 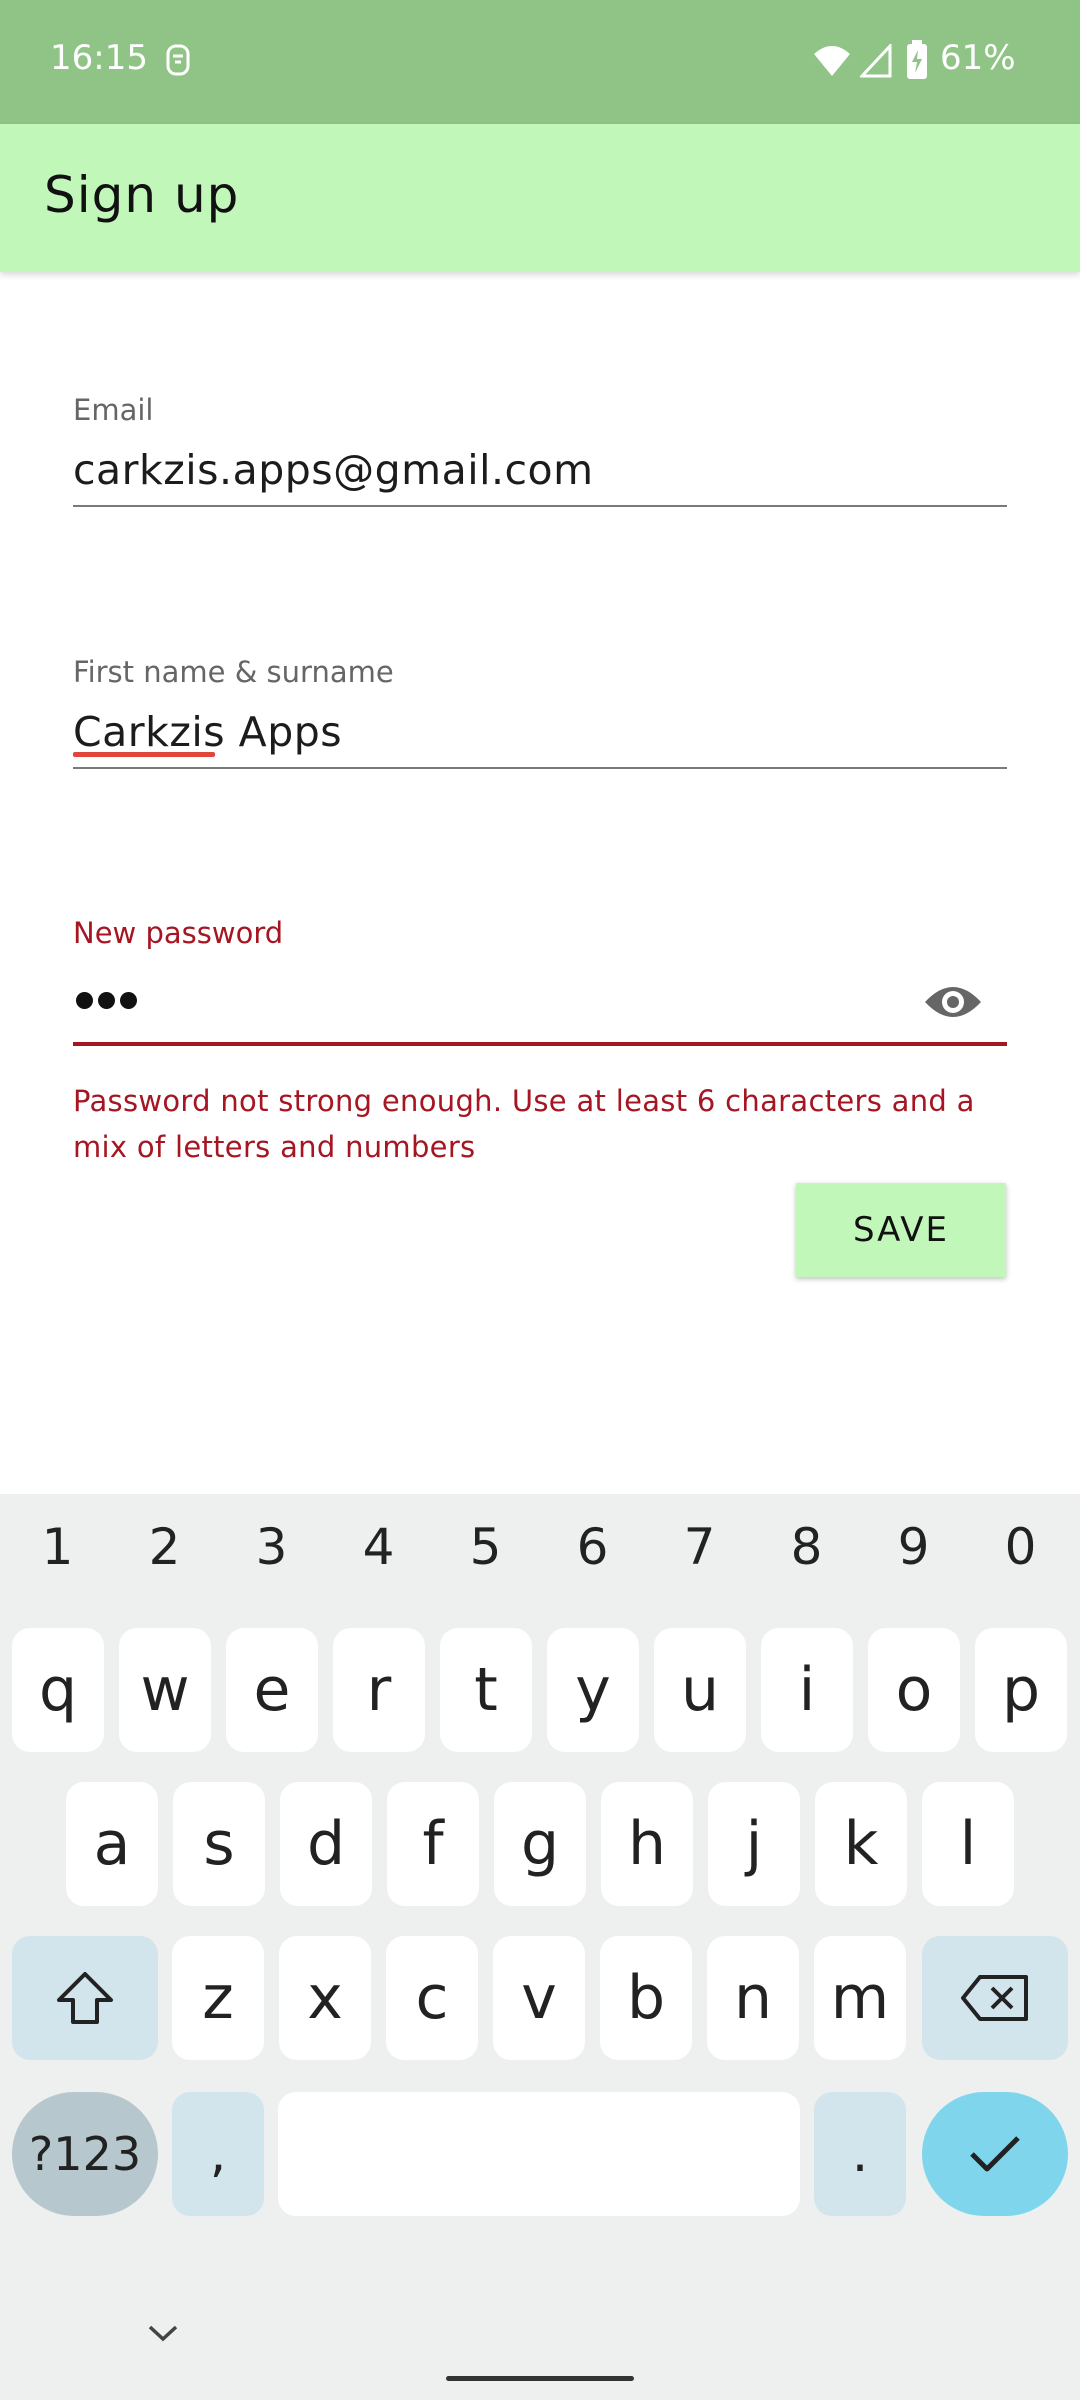 I want to click on key-q: q, so click(x=58, y=1690).